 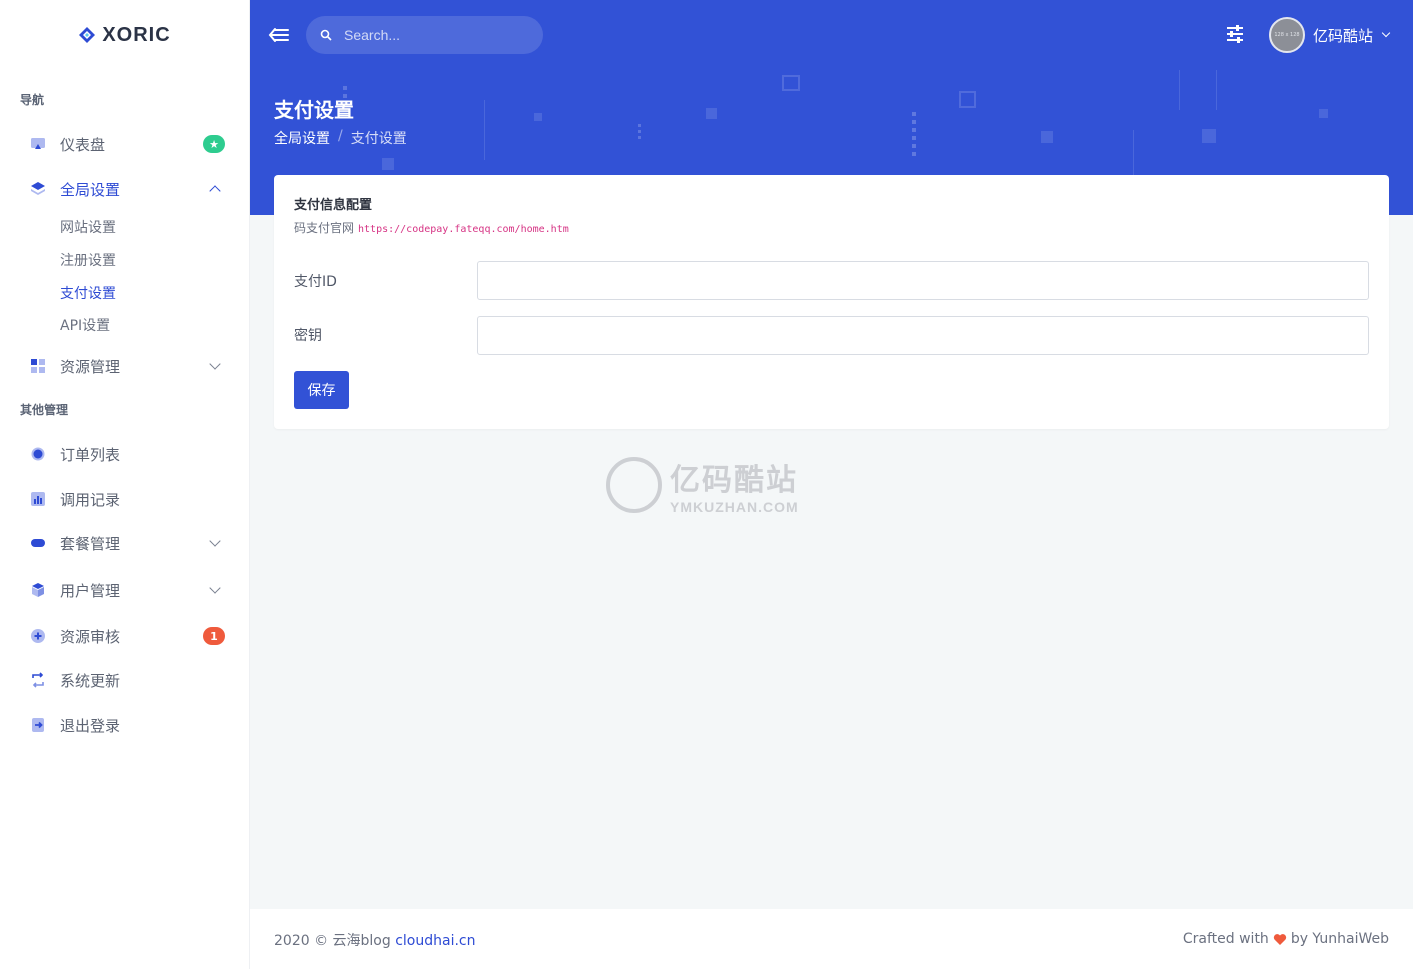 What do you see at coordinates (90, 499) in the screenshot?
I see `sidebar-item-label: 调用记录` at bounding box center [90, 499].